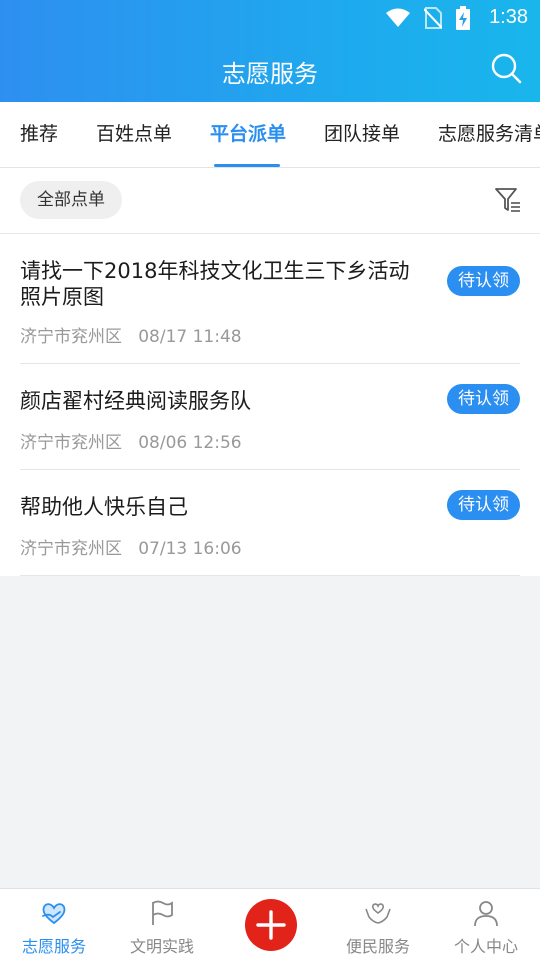 Image resolution: width=540 pixels, height=960 pixels. Describe the element at coordinates (508, 200) in the screenshot. I see `filter-icon` at that location.